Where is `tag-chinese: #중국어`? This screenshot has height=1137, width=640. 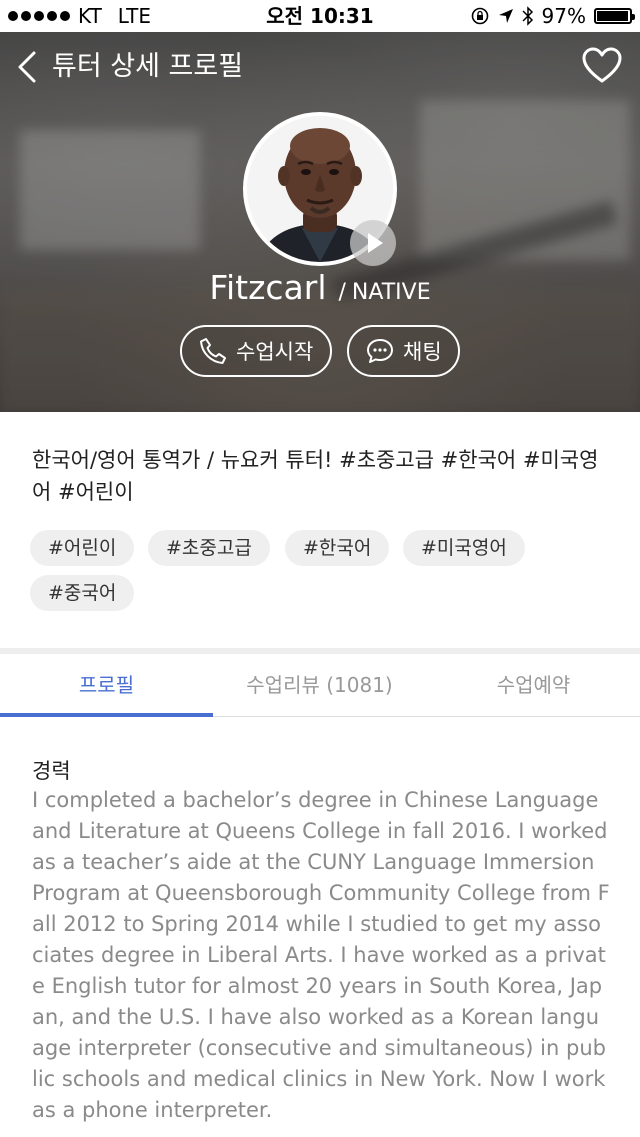 tag-chinese: #중국어 is located at coordinates (82, 593).